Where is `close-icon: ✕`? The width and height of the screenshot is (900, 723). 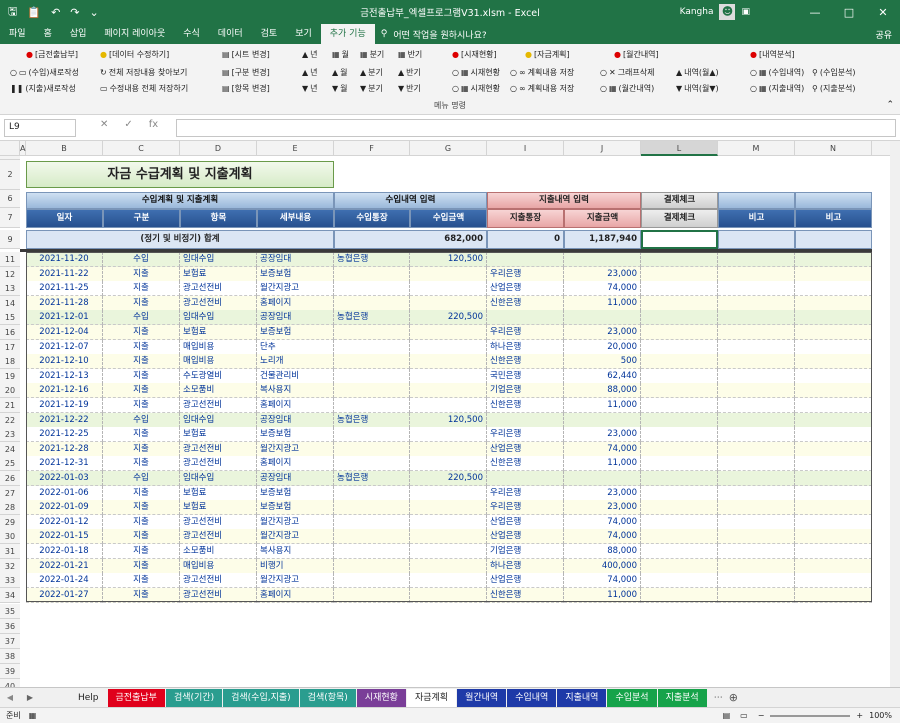 close-icon: ✕ is located at coordinates (883, 12).